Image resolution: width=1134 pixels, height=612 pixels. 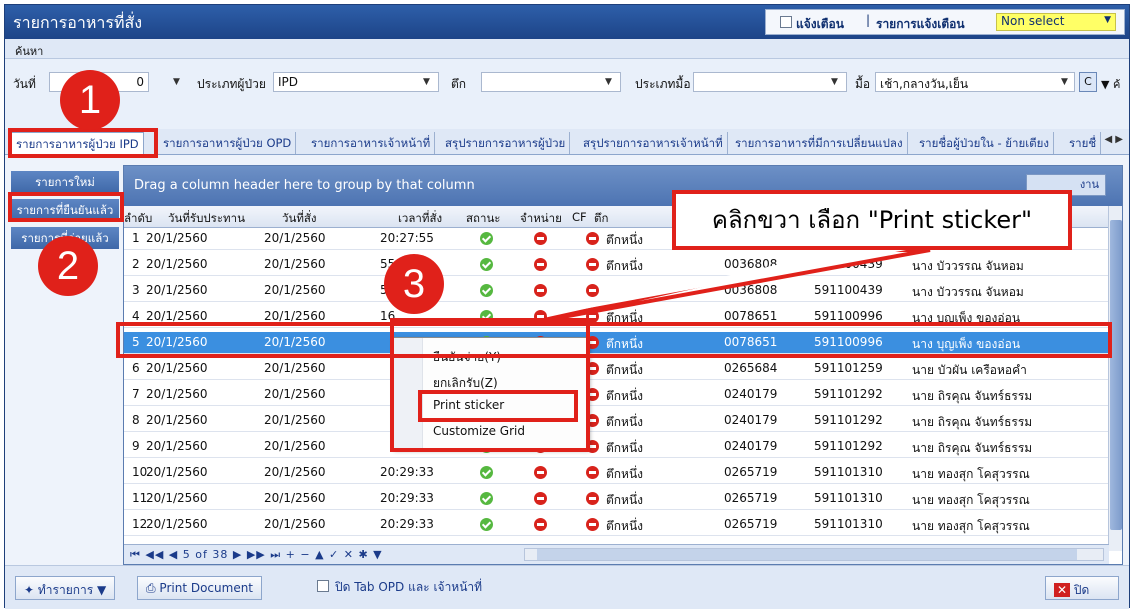 What do you see at coordinates (414, 284) in the screenshot?
I see `step-3-marker: 3` at bounding box center [414, 284].